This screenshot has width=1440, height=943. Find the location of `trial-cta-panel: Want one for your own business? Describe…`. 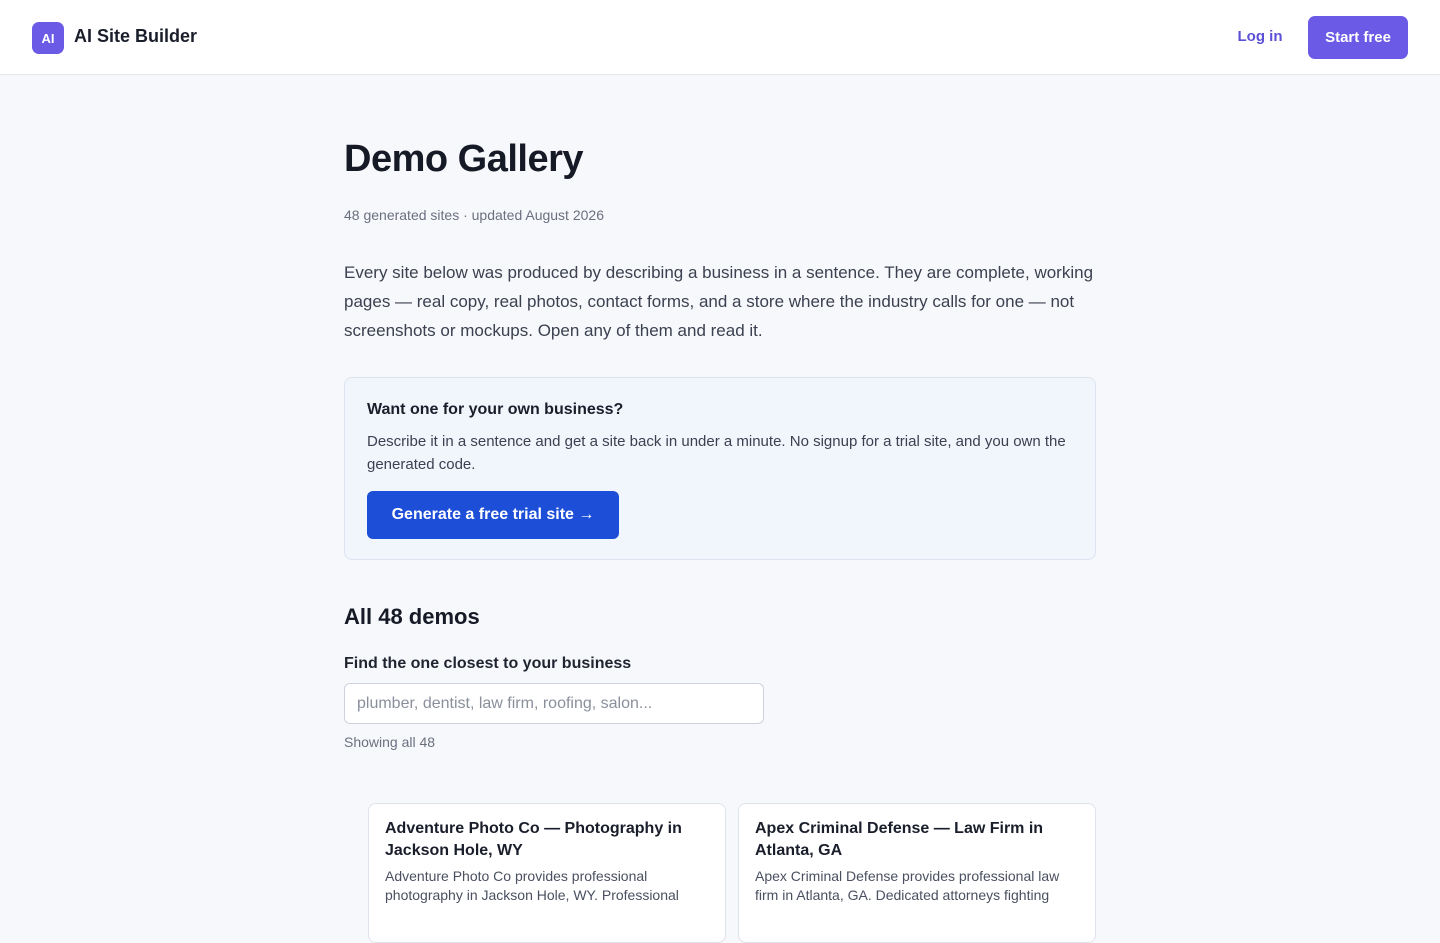

trial-cta-panel: Want one for your own business? Describe… is located at coordinates (720, 468).